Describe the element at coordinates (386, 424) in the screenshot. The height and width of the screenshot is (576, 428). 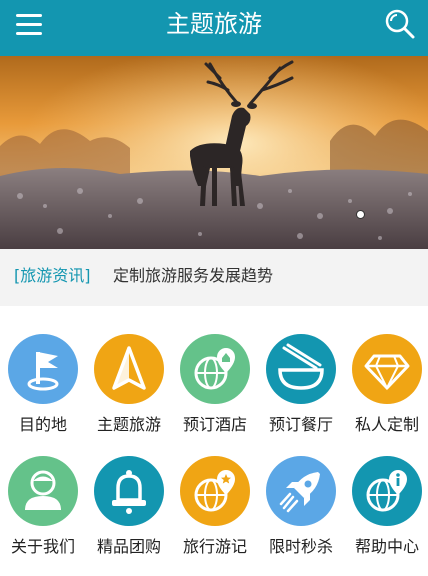
I see `grid-label: 私人定制` at that location.